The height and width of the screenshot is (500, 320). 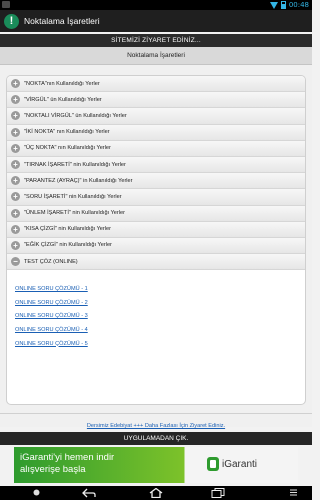 I want to click on status-time: 00:48, so click(x=298, y=5).